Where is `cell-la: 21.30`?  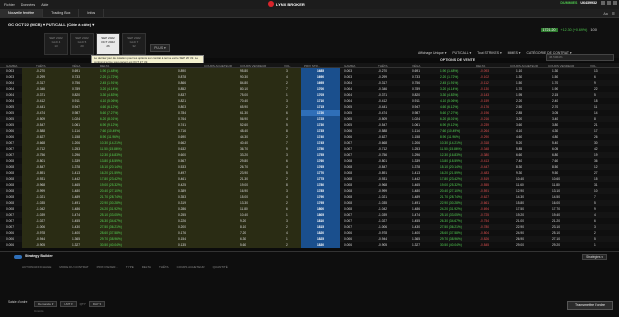 cell-la: 21.30 is located at coordinates (244, 179).